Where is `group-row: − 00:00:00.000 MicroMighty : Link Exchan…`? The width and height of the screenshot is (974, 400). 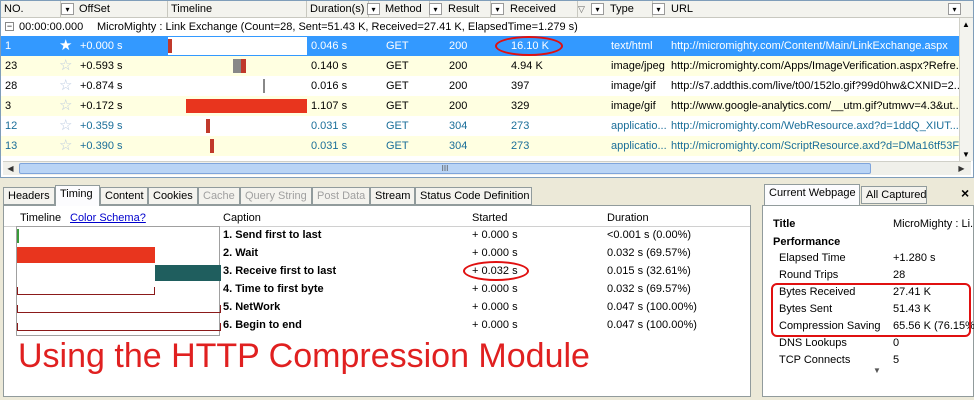 group-row: − 00:00:00.000 MicroMighty : Link Exchan… is located at coordinates (487, 27).